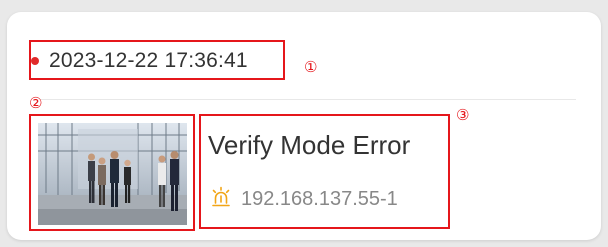 The width and height of the screenshot is (608, 247). I want to click on annotation-marker-3: ③, so click(463, 115).